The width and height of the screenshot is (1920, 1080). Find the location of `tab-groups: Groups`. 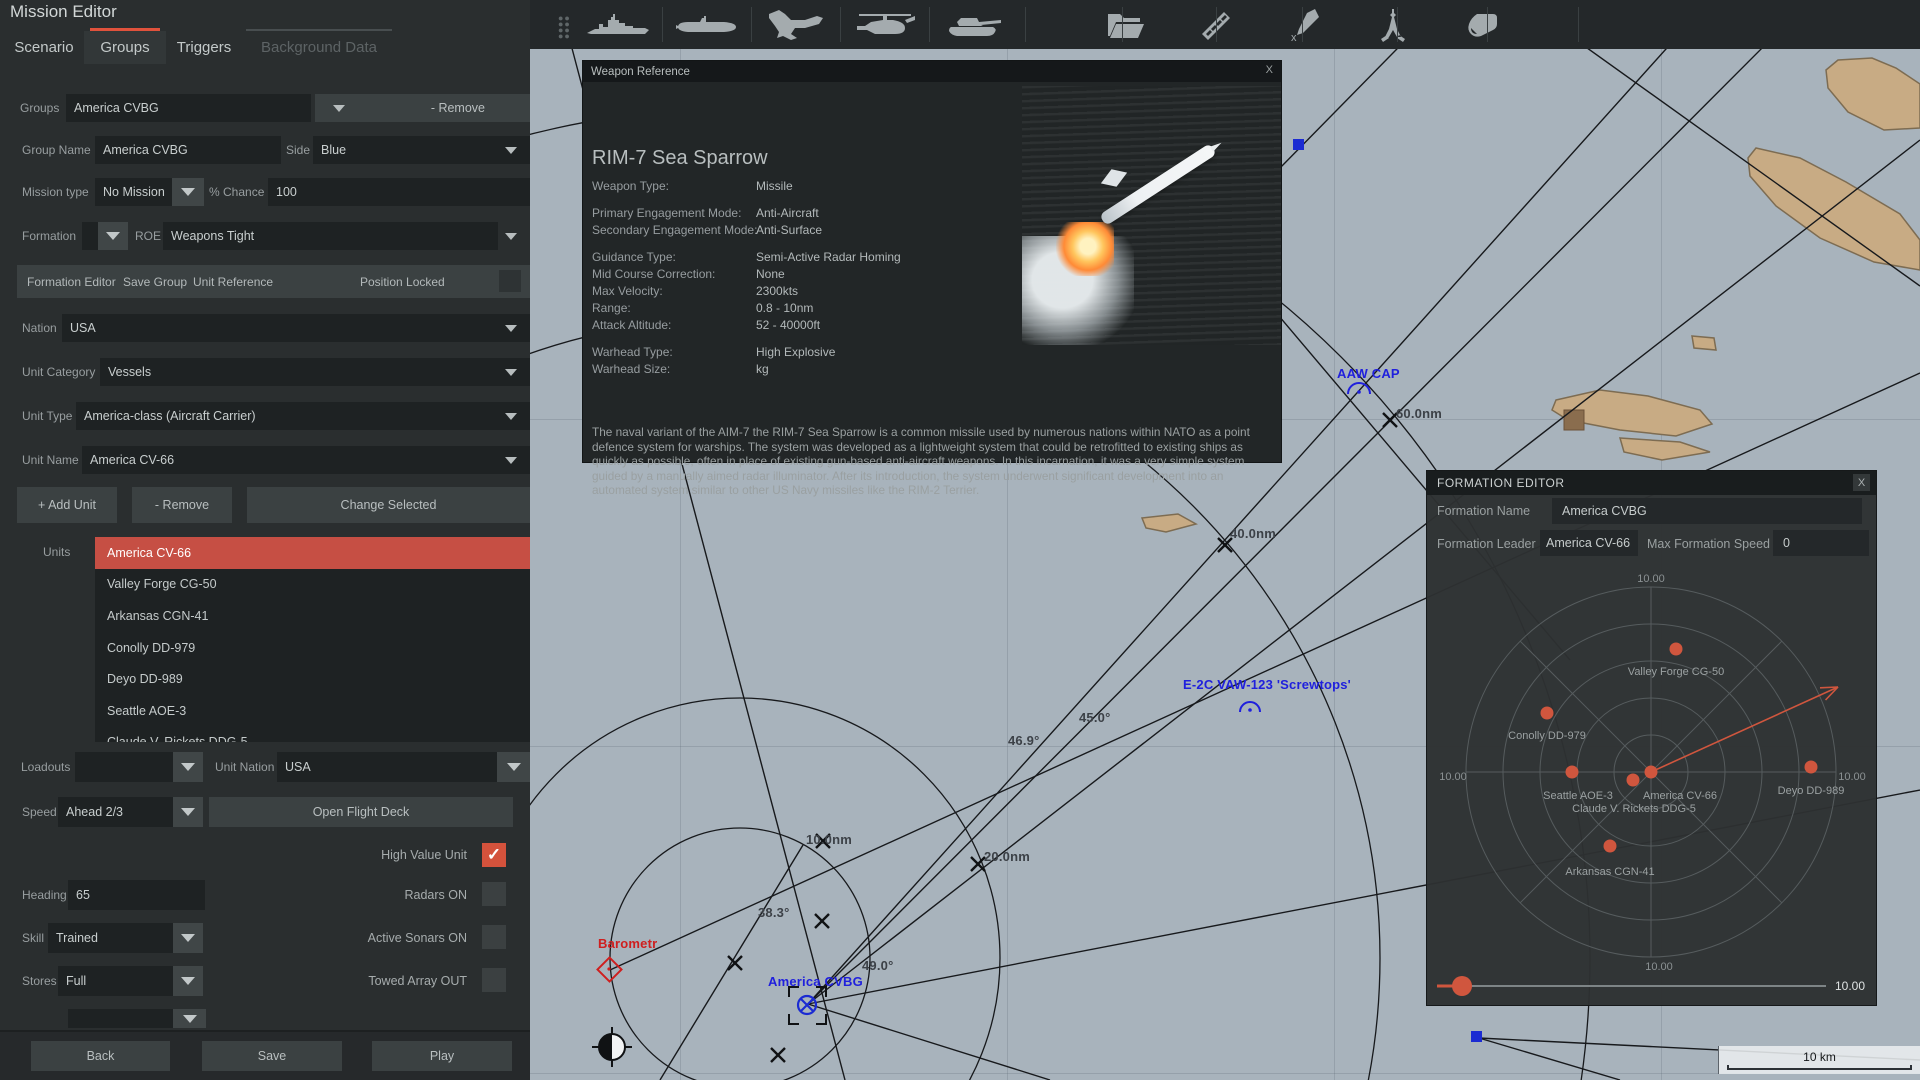

tab-groups: Groups is located at coordinates (125, 46).